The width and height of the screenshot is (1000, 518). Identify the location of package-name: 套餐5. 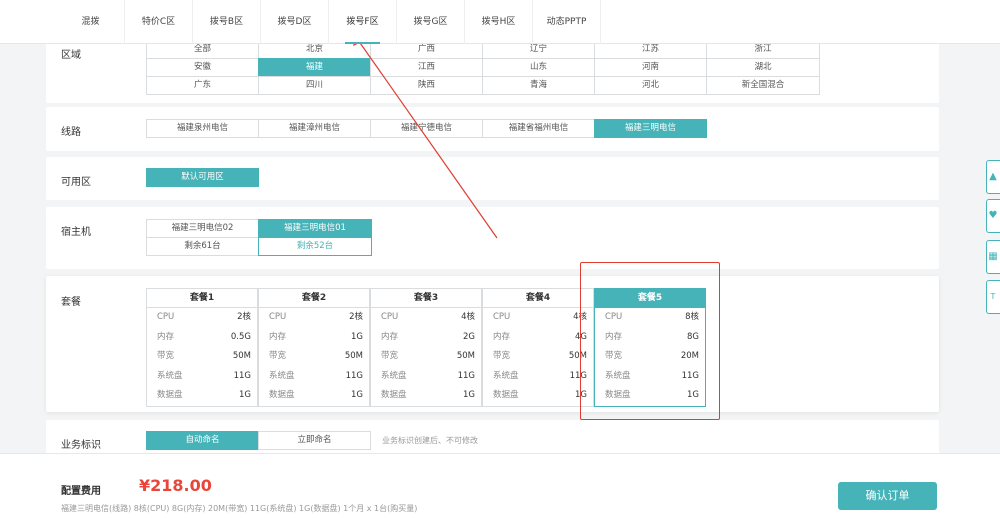
(650, 298).